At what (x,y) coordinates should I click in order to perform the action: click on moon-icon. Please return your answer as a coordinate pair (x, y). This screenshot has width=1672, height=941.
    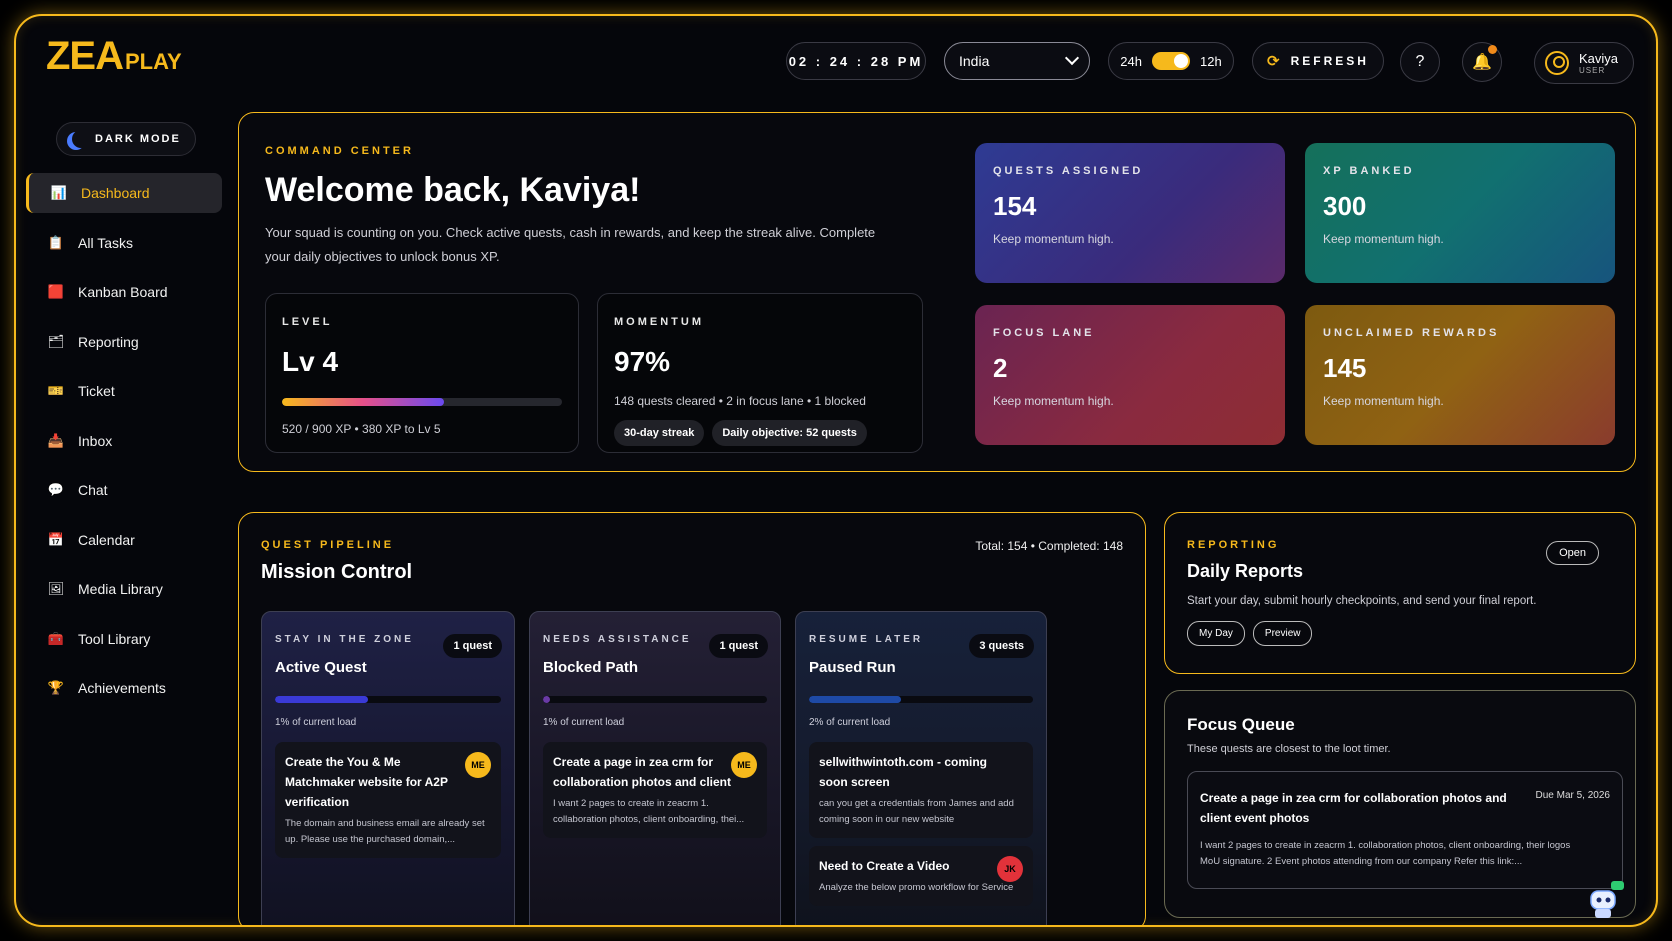
    Looking at the image, I should click on (81, 139).